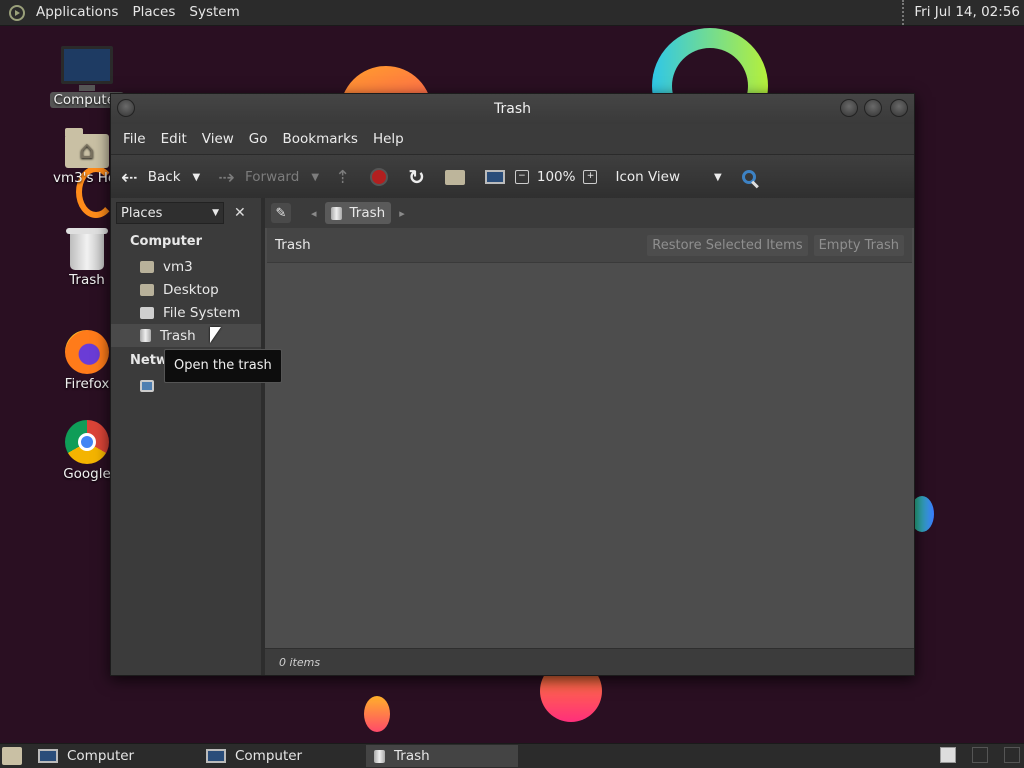  Describe the element at coordinates (202, 312) in the screenshot. I see `sidebar-item-label: File System` at that location.